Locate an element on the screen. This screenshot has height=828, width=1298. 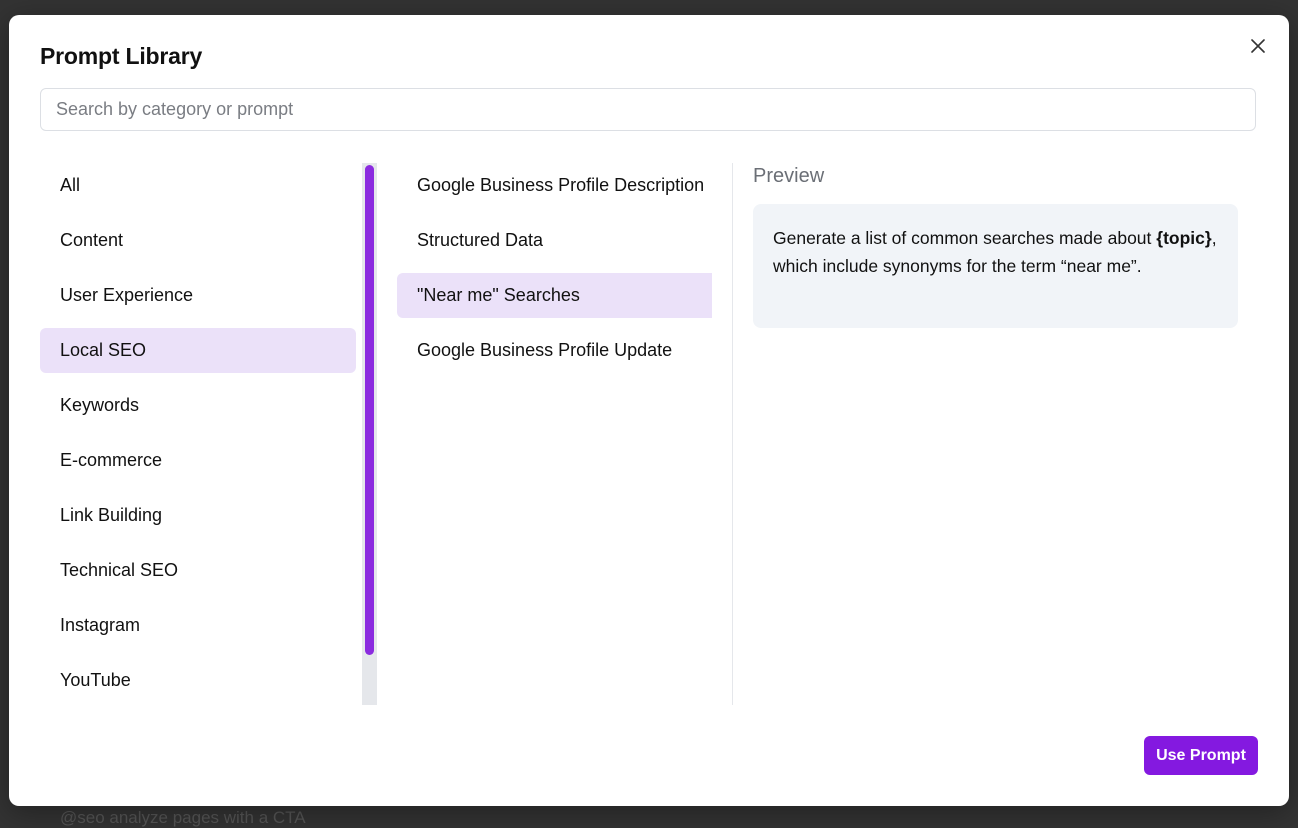
category-item-link-building: Link Building is located at coordinates (198, 515).